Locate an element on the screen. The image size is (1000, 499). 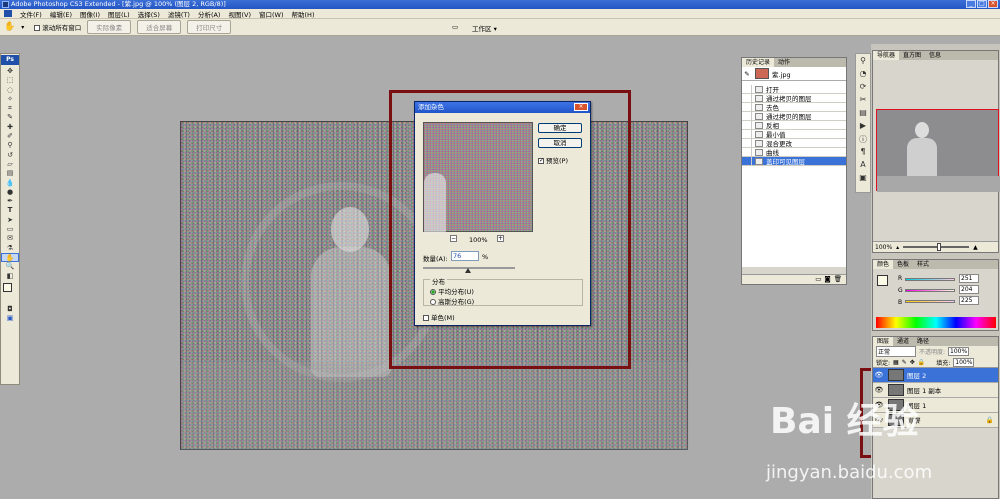
clone-stamp-tool-icon: ⚲ is located at coordinates (10, 145).